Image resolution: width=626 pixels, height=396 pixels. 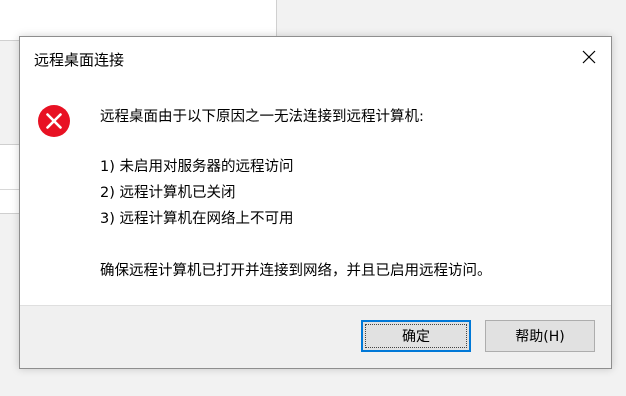 What do you see at coordinates (197, 219) in the screenshot?
I see `reason-item: 3) 远程计算机在网络上不可用` at bounding box center [197, 219].